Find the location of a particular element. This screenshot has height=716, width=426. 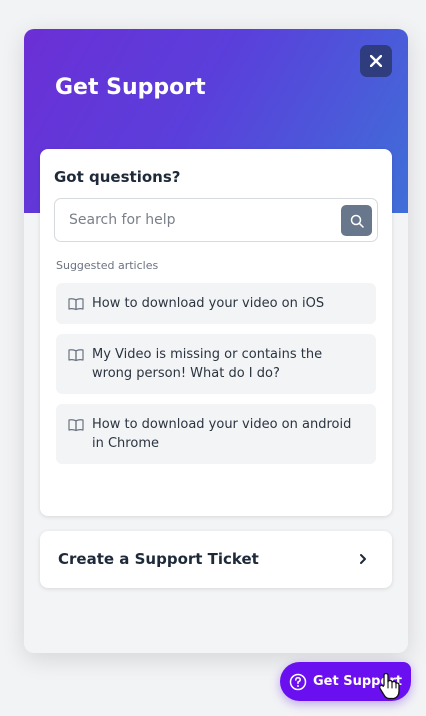

hand-cursor-icon is located at coordinates (389, 686).